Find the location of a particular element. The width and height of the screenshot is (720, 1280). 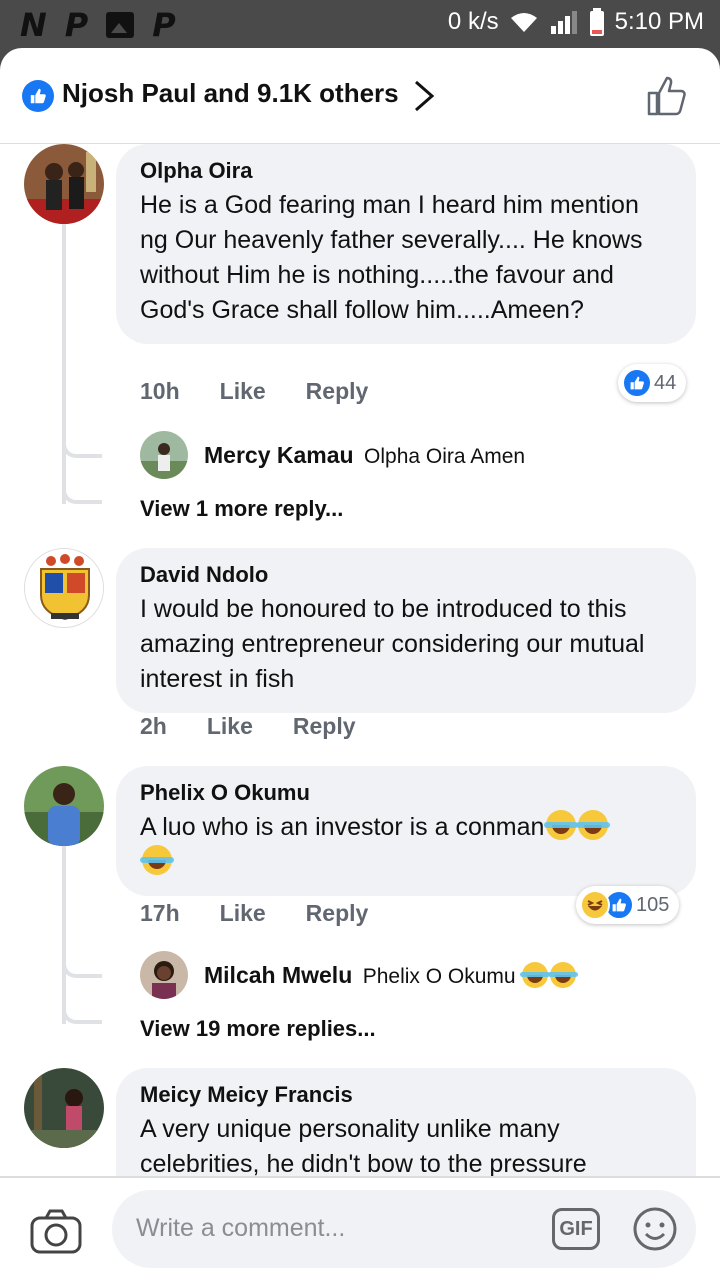

comment-actions: 17h Like Reply is located at coordinates (254, 913).